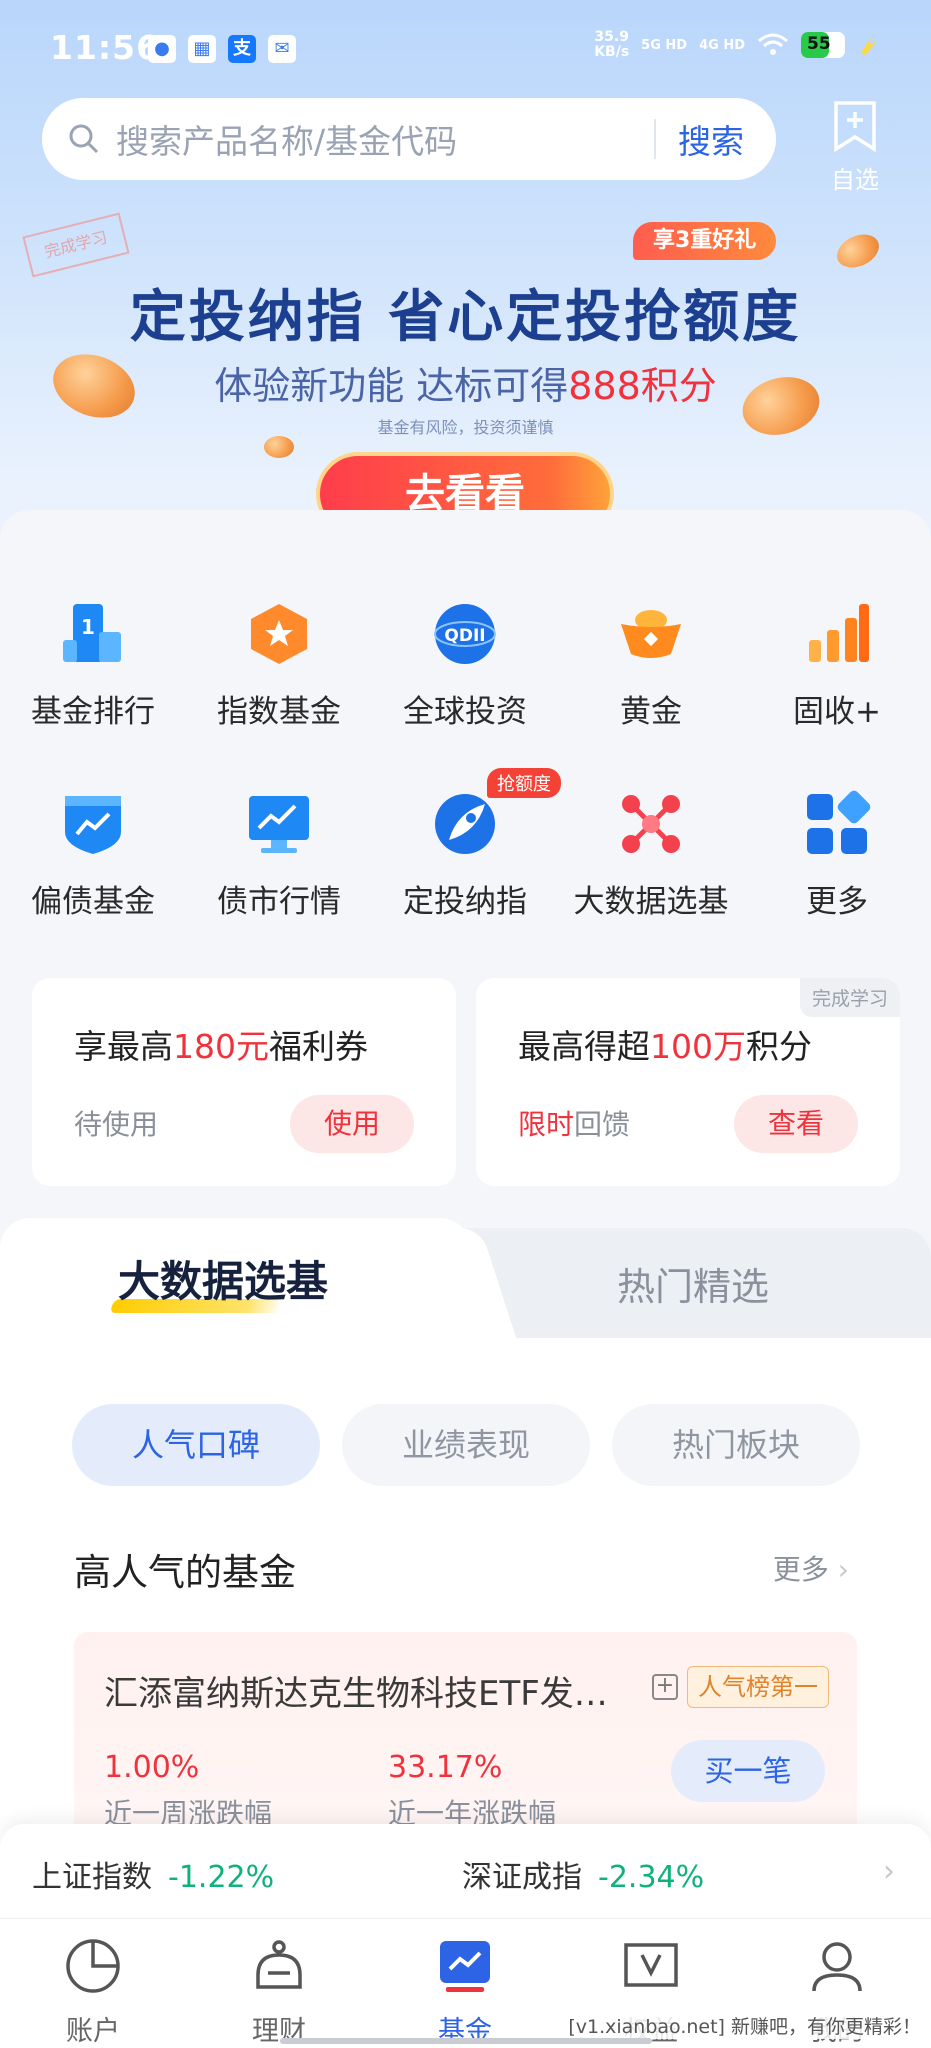 The height and width of the screenshot is (2048, 931). What do you see at coordinates (465, 902) in the screenshot?
I see `menu-label: 定投纳指` at bounding box center [465, 902].